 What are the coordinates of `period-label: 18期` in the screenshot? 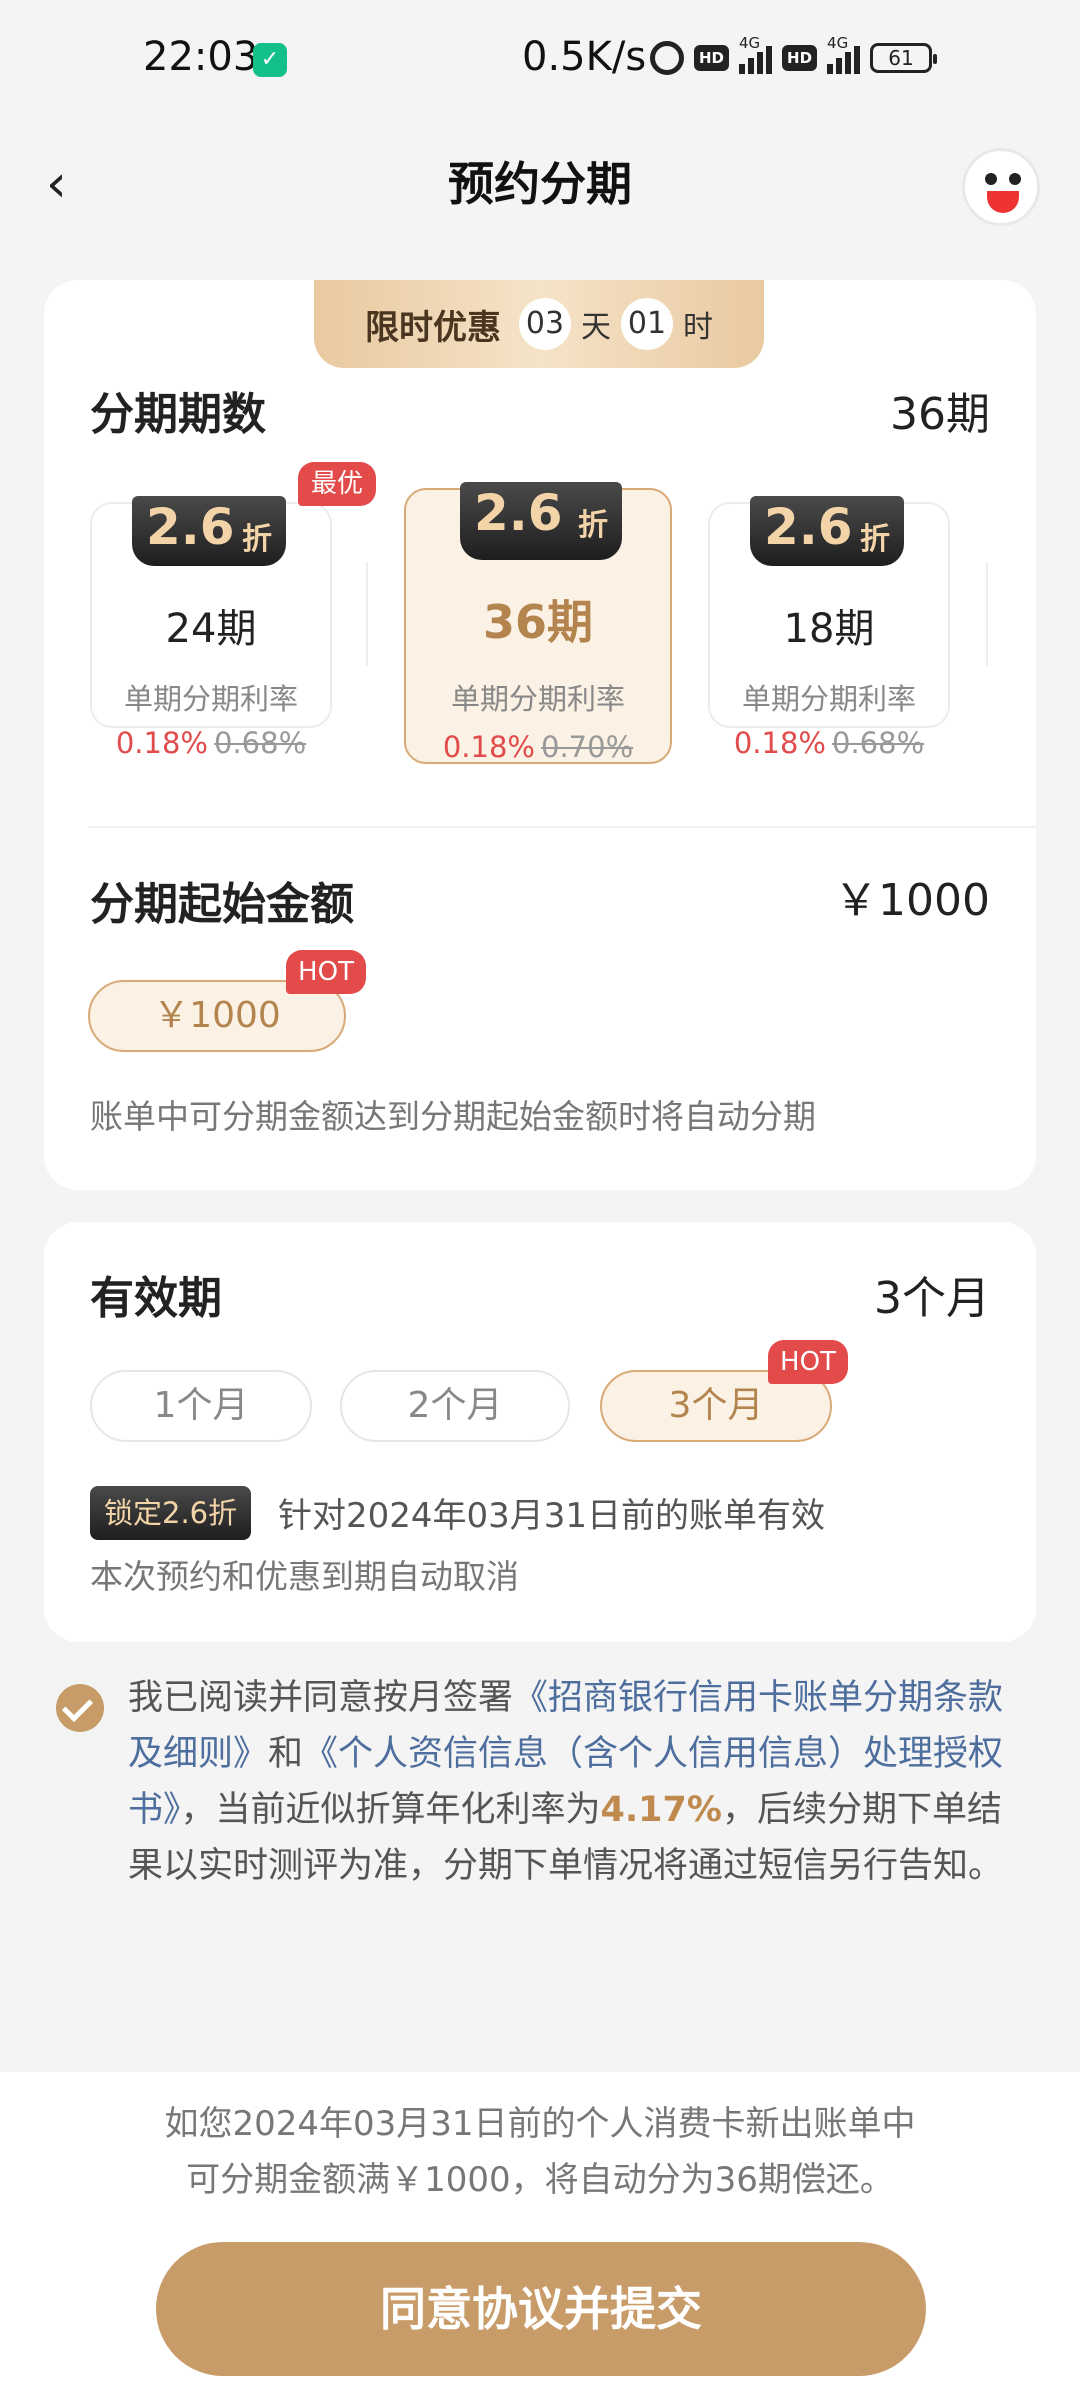 It's located at (829, 629).